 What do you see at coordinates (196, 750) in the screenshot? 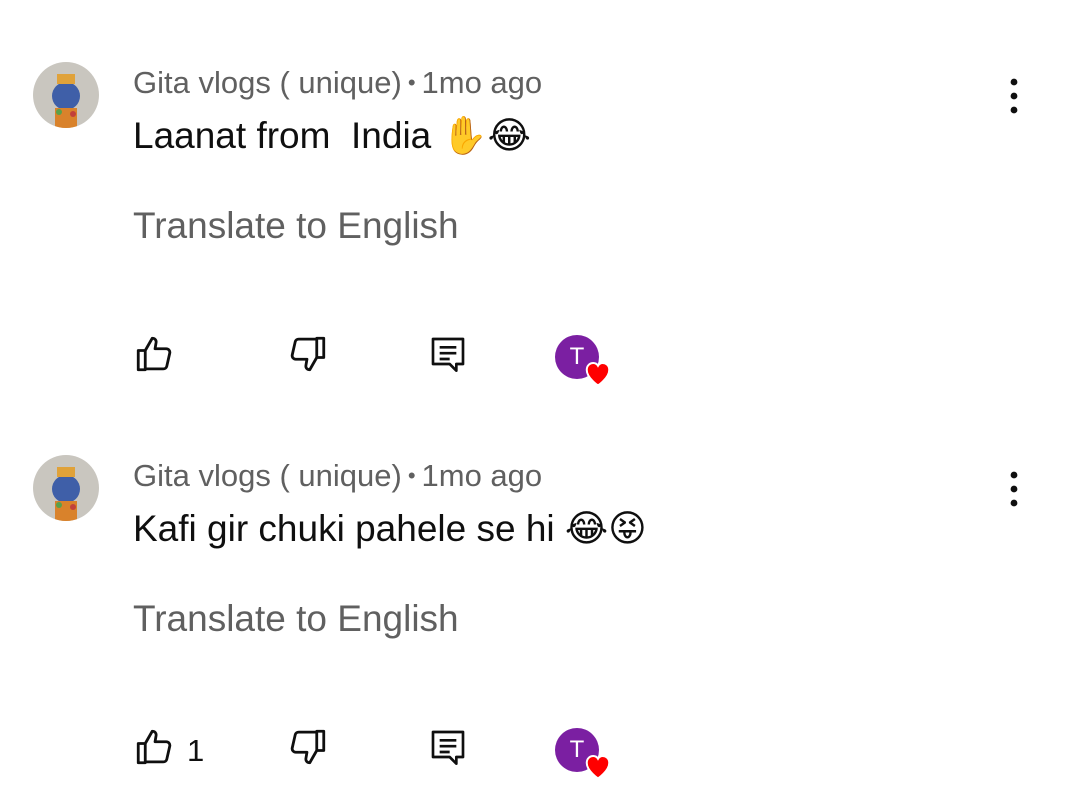
I see `like-count: 1` at bounding box center [196, 750].